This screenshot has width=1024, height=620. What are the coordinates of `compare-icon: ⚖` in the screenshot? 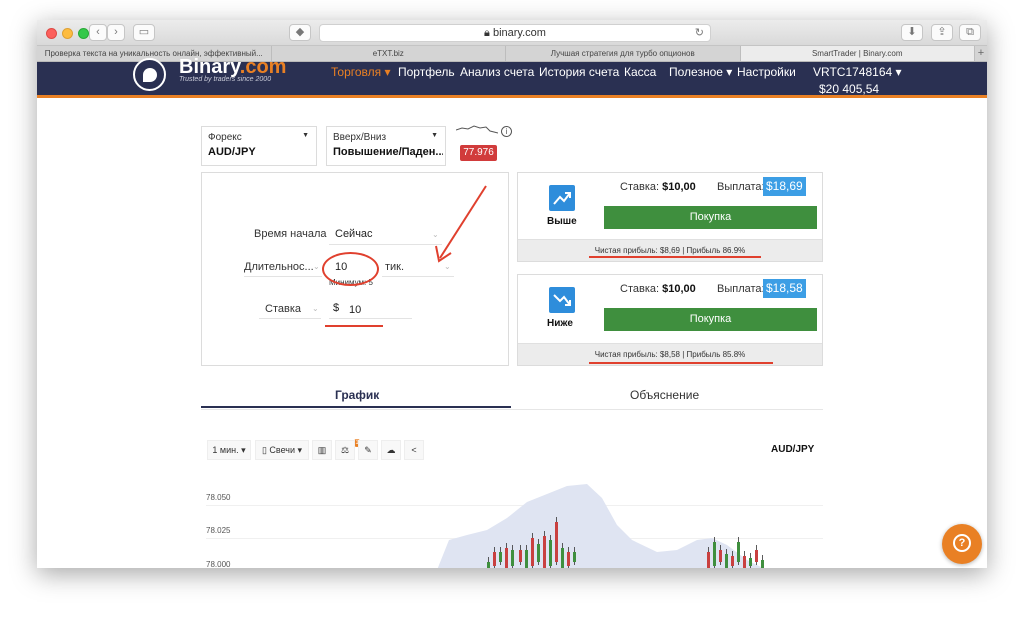 It's located at (345, 450).